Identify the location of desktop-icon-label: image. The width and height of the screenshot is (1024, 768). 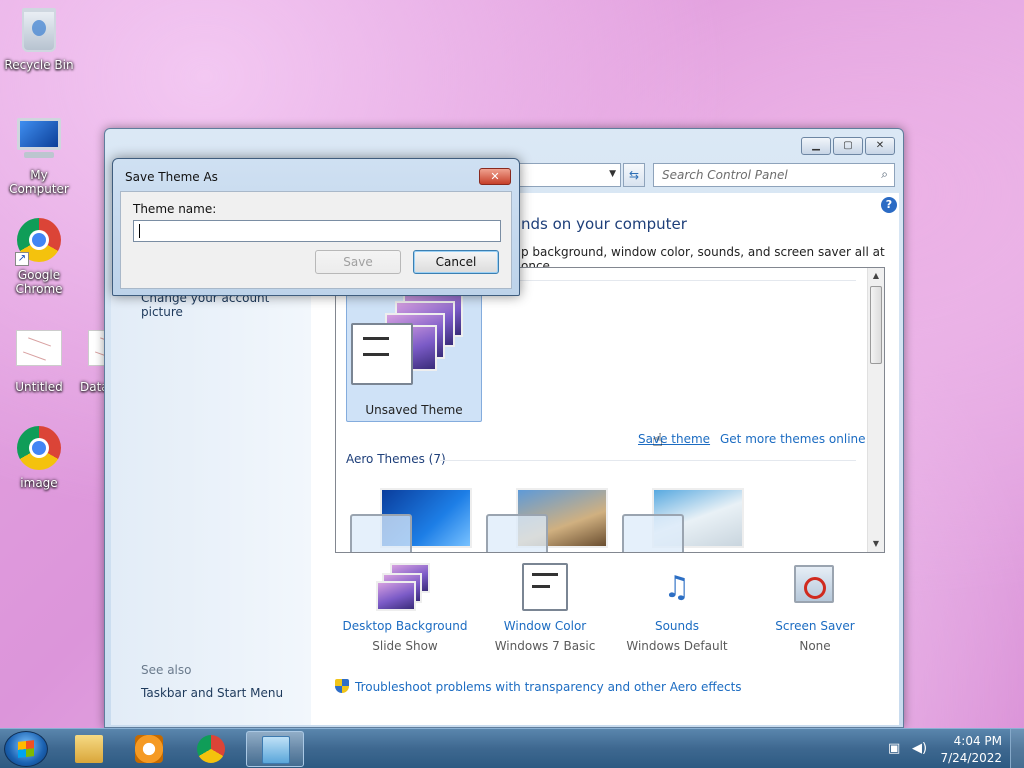
(39, 483).